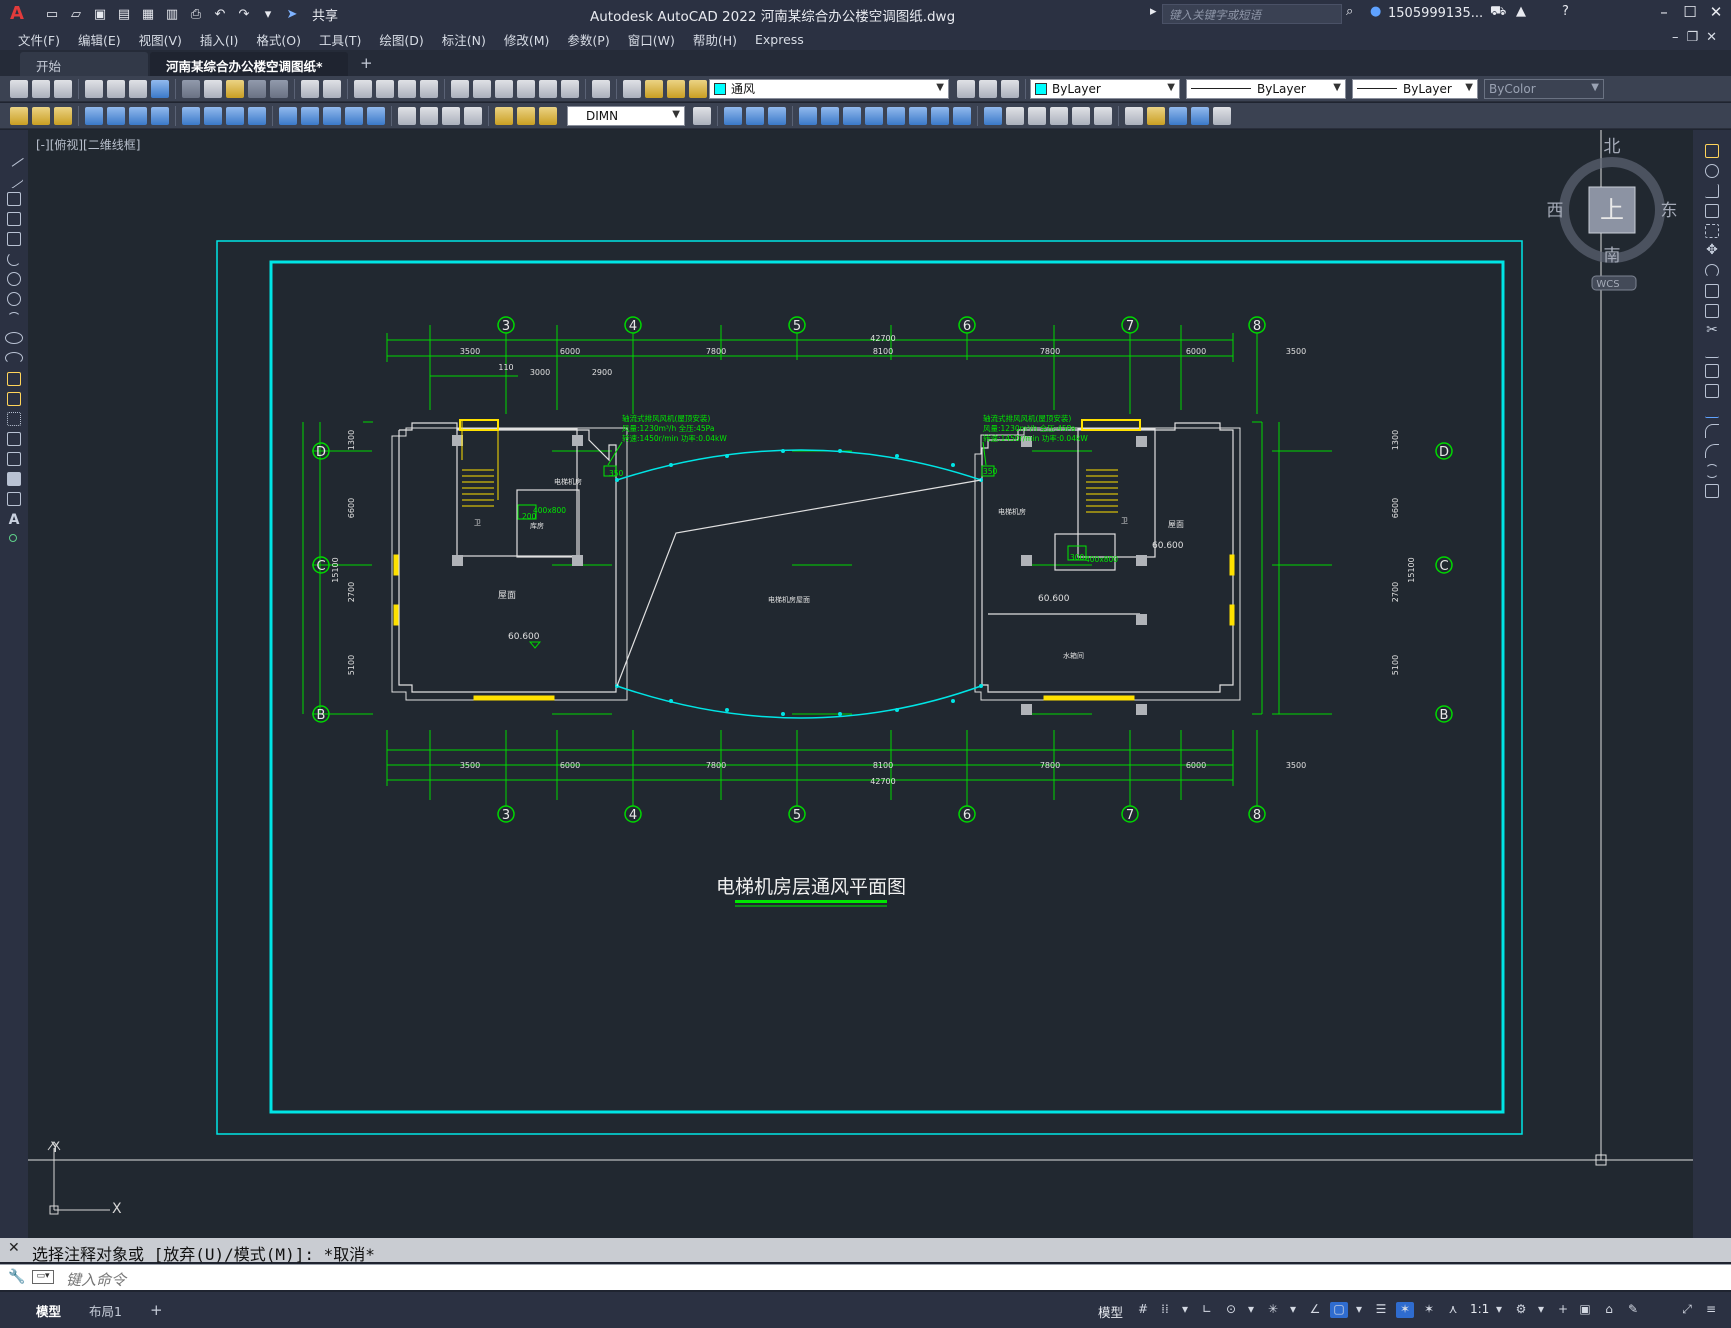 This screenshot has height=1328, width=1731. I want to click on command-input: 🔧 ▭▾ 键入命令, so click(865, 1277).